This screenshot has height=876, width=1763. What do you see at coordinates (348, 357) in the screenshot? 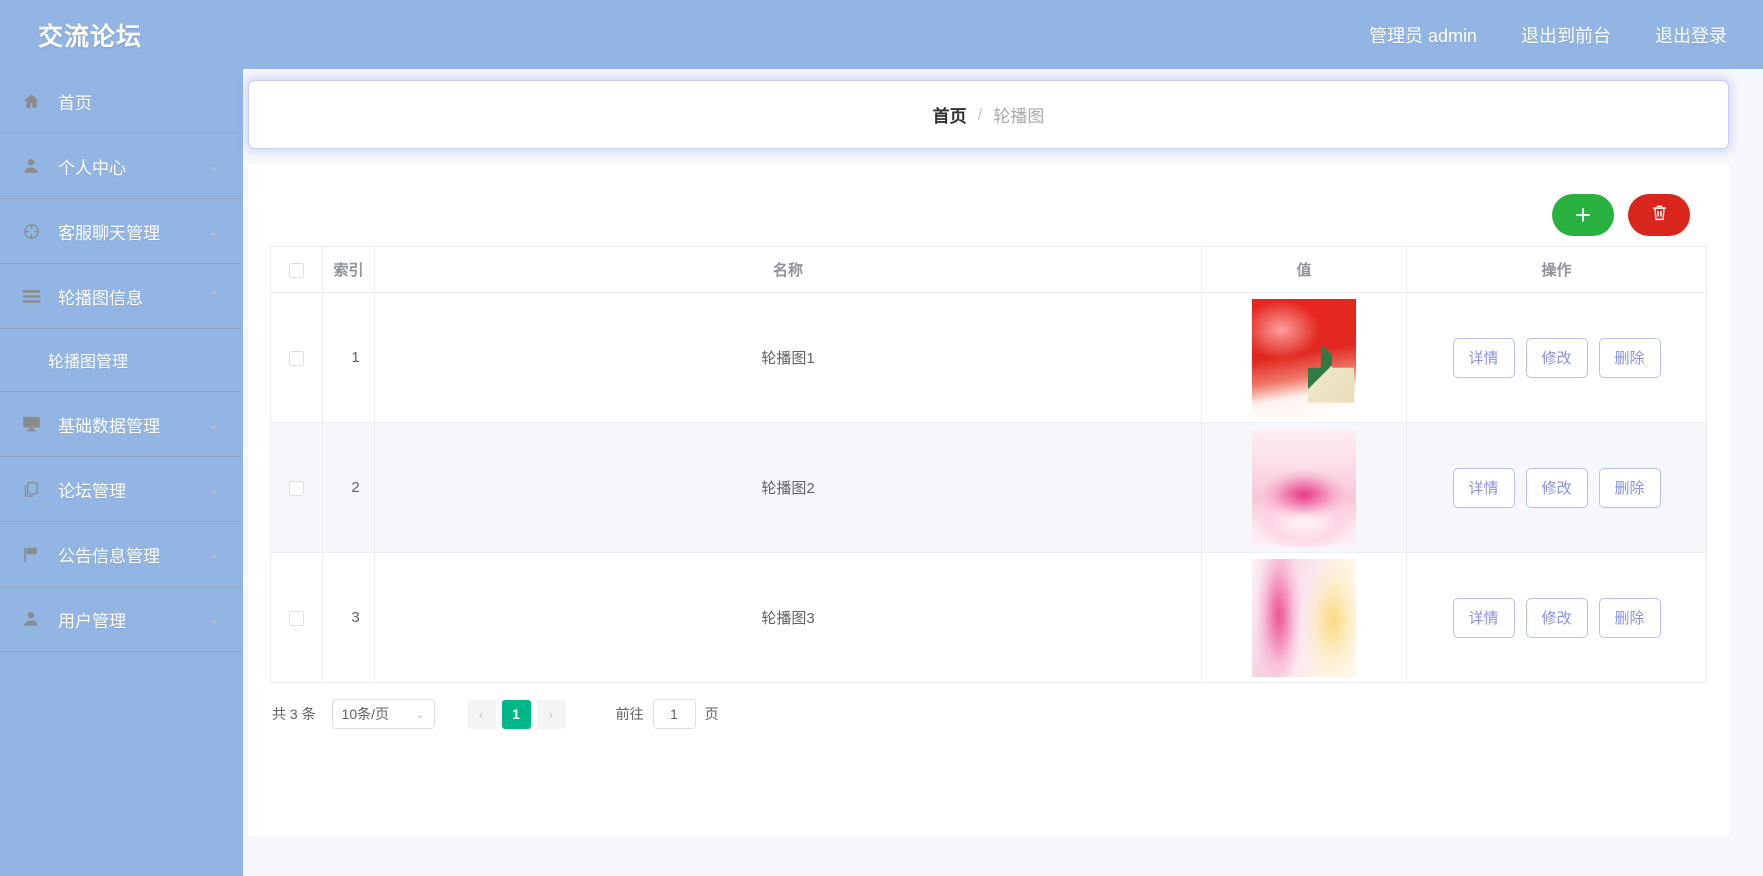
I see `row-index: 1` at bounding box center [348, 357].